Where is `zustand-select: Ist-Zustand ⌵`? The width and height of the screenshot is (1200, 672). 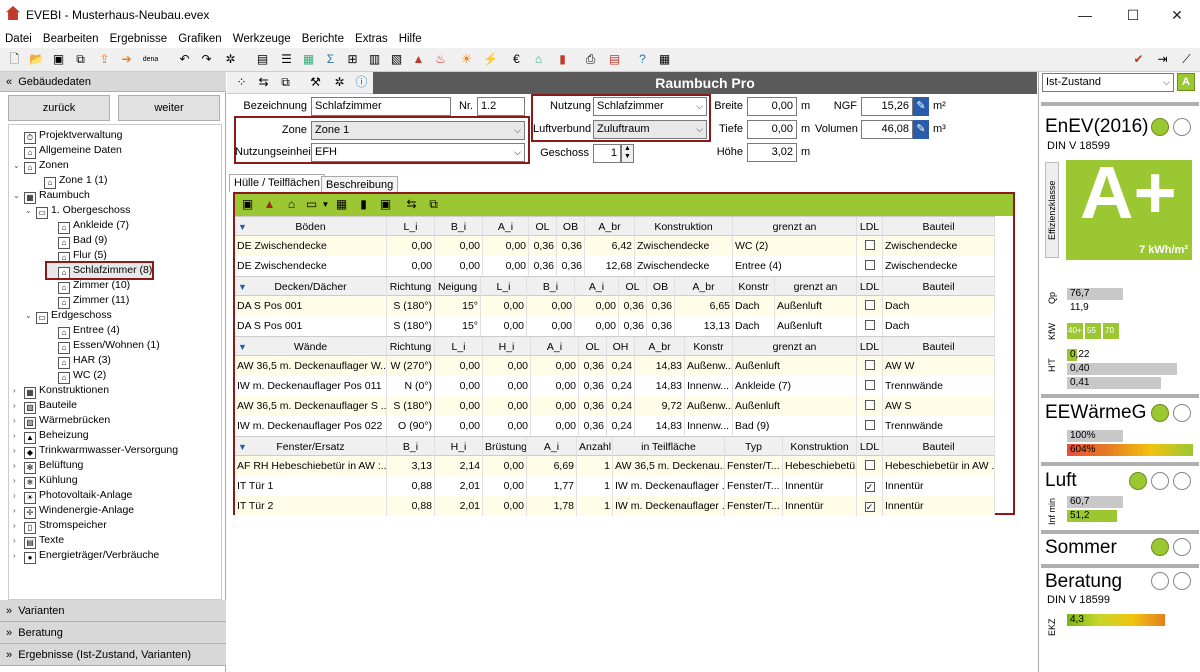 zustand-select: Ist-Zustand ⌵ is located at coordinates (1108, 82).